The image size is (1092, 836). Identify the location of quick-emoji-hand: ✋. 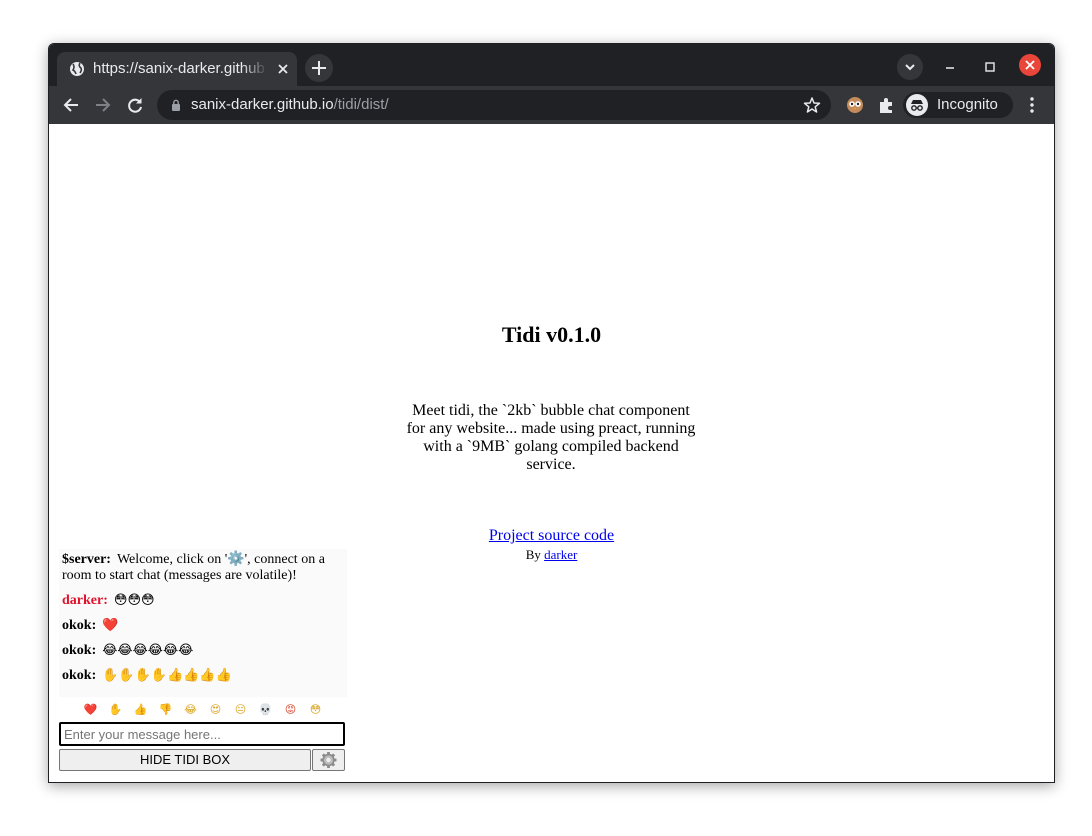
(115, 710).